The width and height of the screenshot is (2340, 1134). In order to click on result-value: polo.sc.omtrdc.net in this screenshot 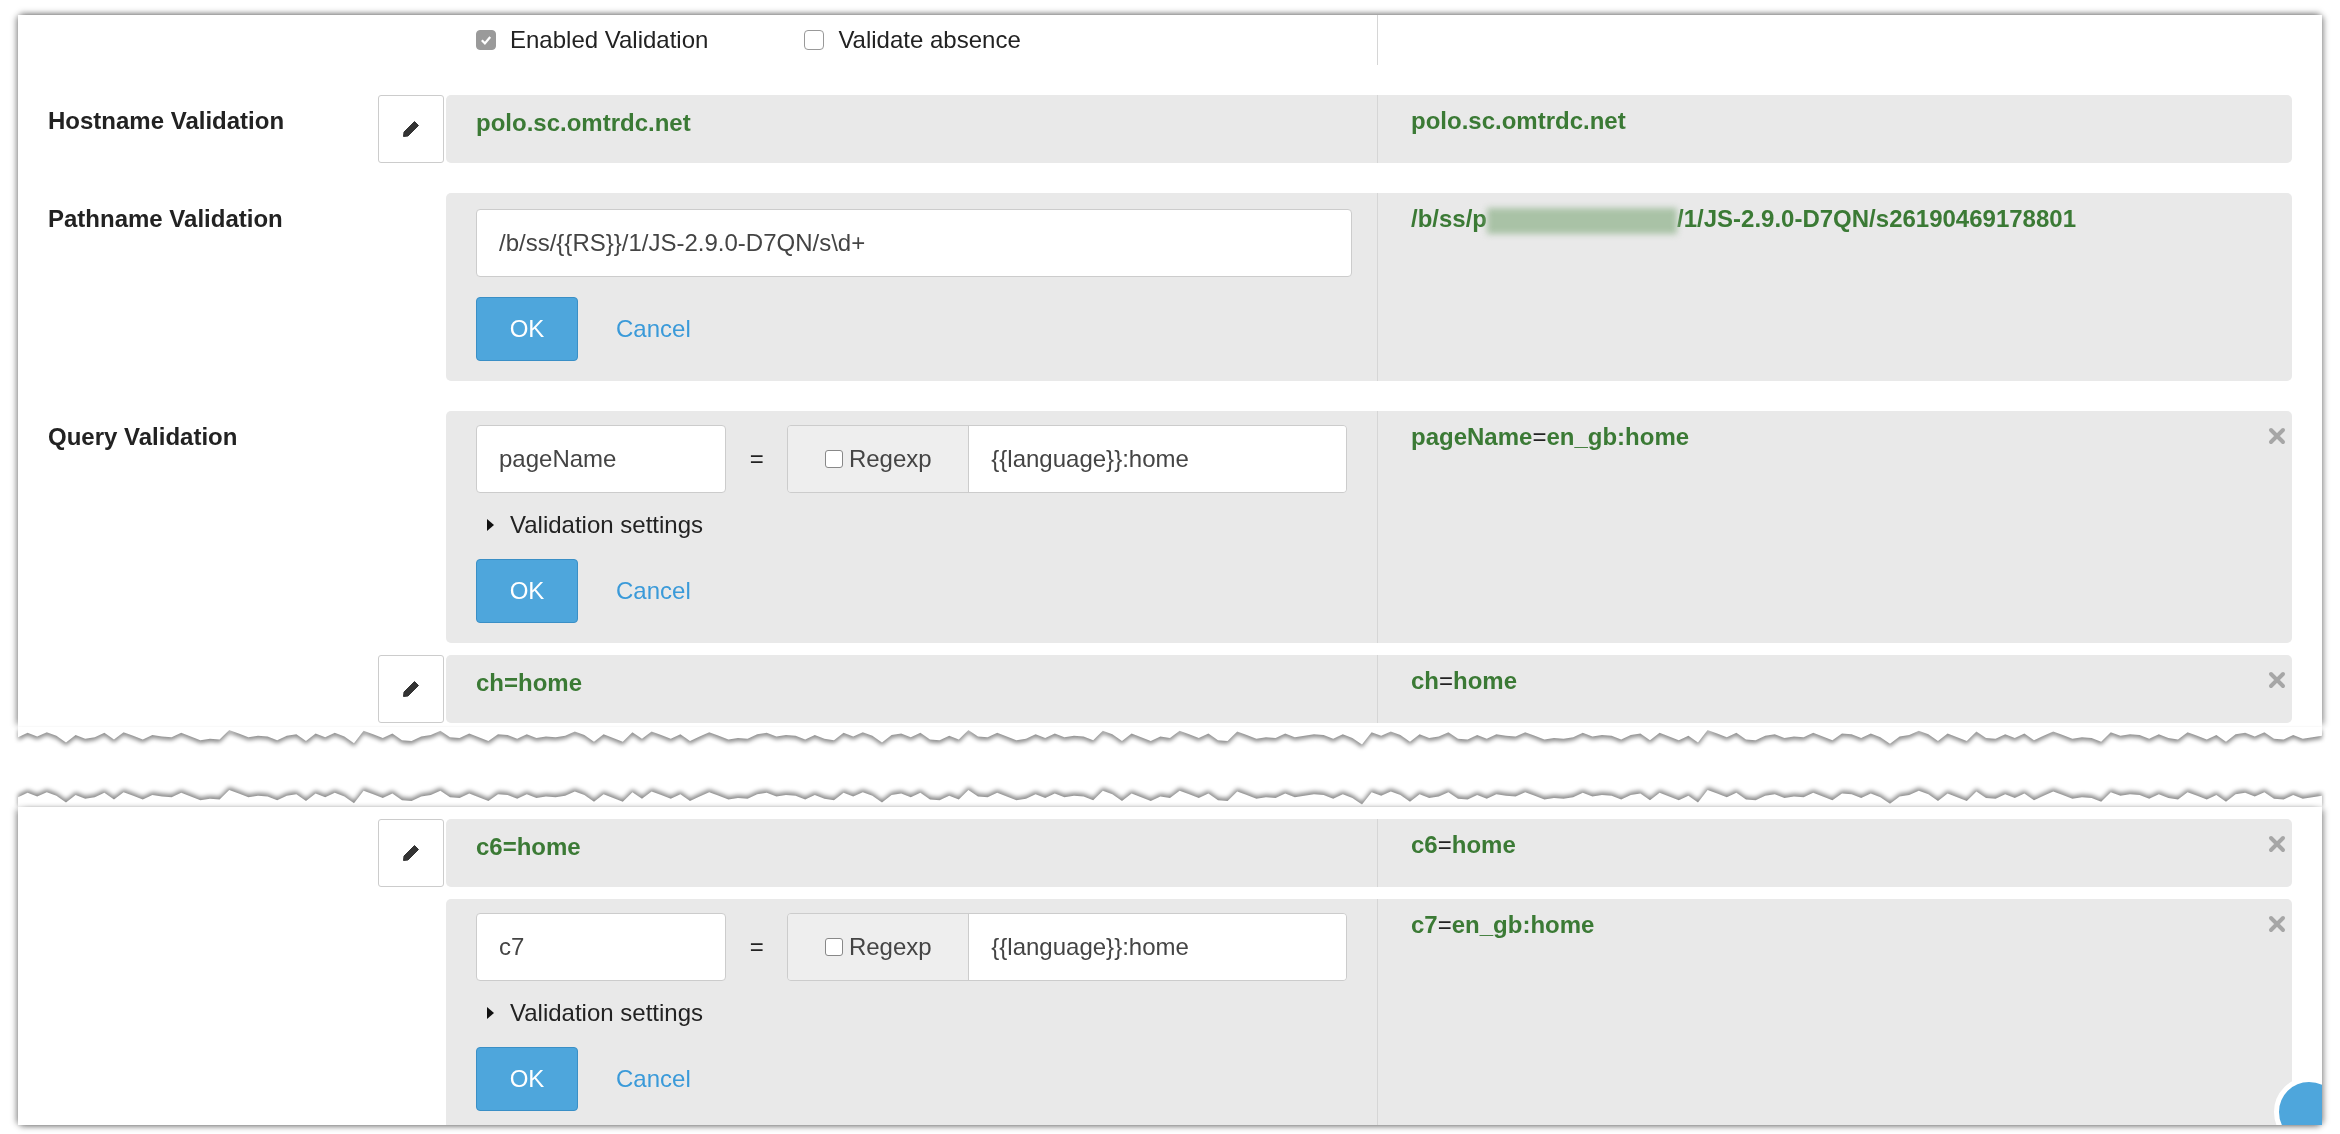, I will do `click(1518, 120)`.